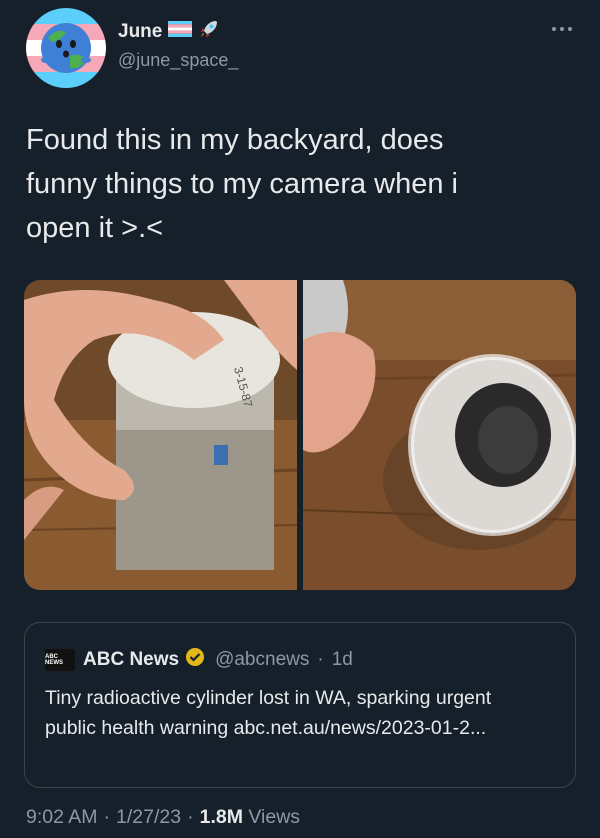 This screenshot has width=600, height=838. I want to click on rocket-icon, so click(209, 31).